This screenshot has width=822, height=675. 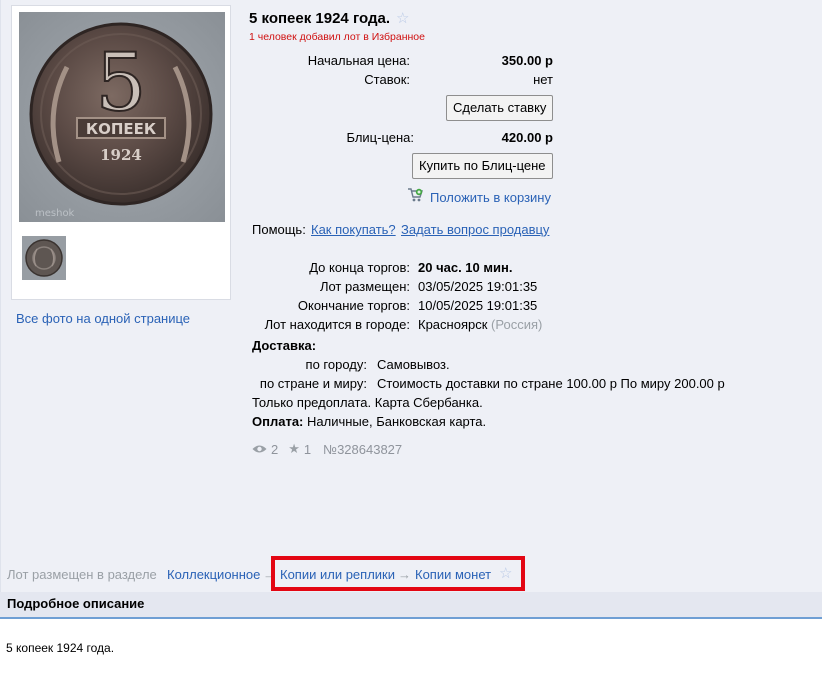 What do you see at coordinates (478, 286) in the screenshot?
I see `placed-value: 03/05/2025 19:01:35` at bounding box center [478, 286].